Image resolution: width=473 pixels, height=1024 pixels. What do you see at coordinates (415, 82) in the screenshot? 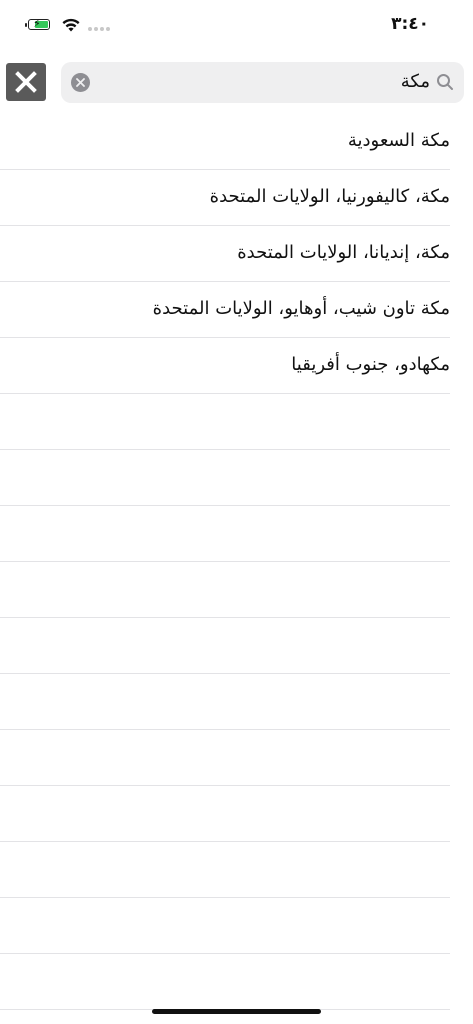
I see `search-input: مكة` at bounding box center [415, 82].